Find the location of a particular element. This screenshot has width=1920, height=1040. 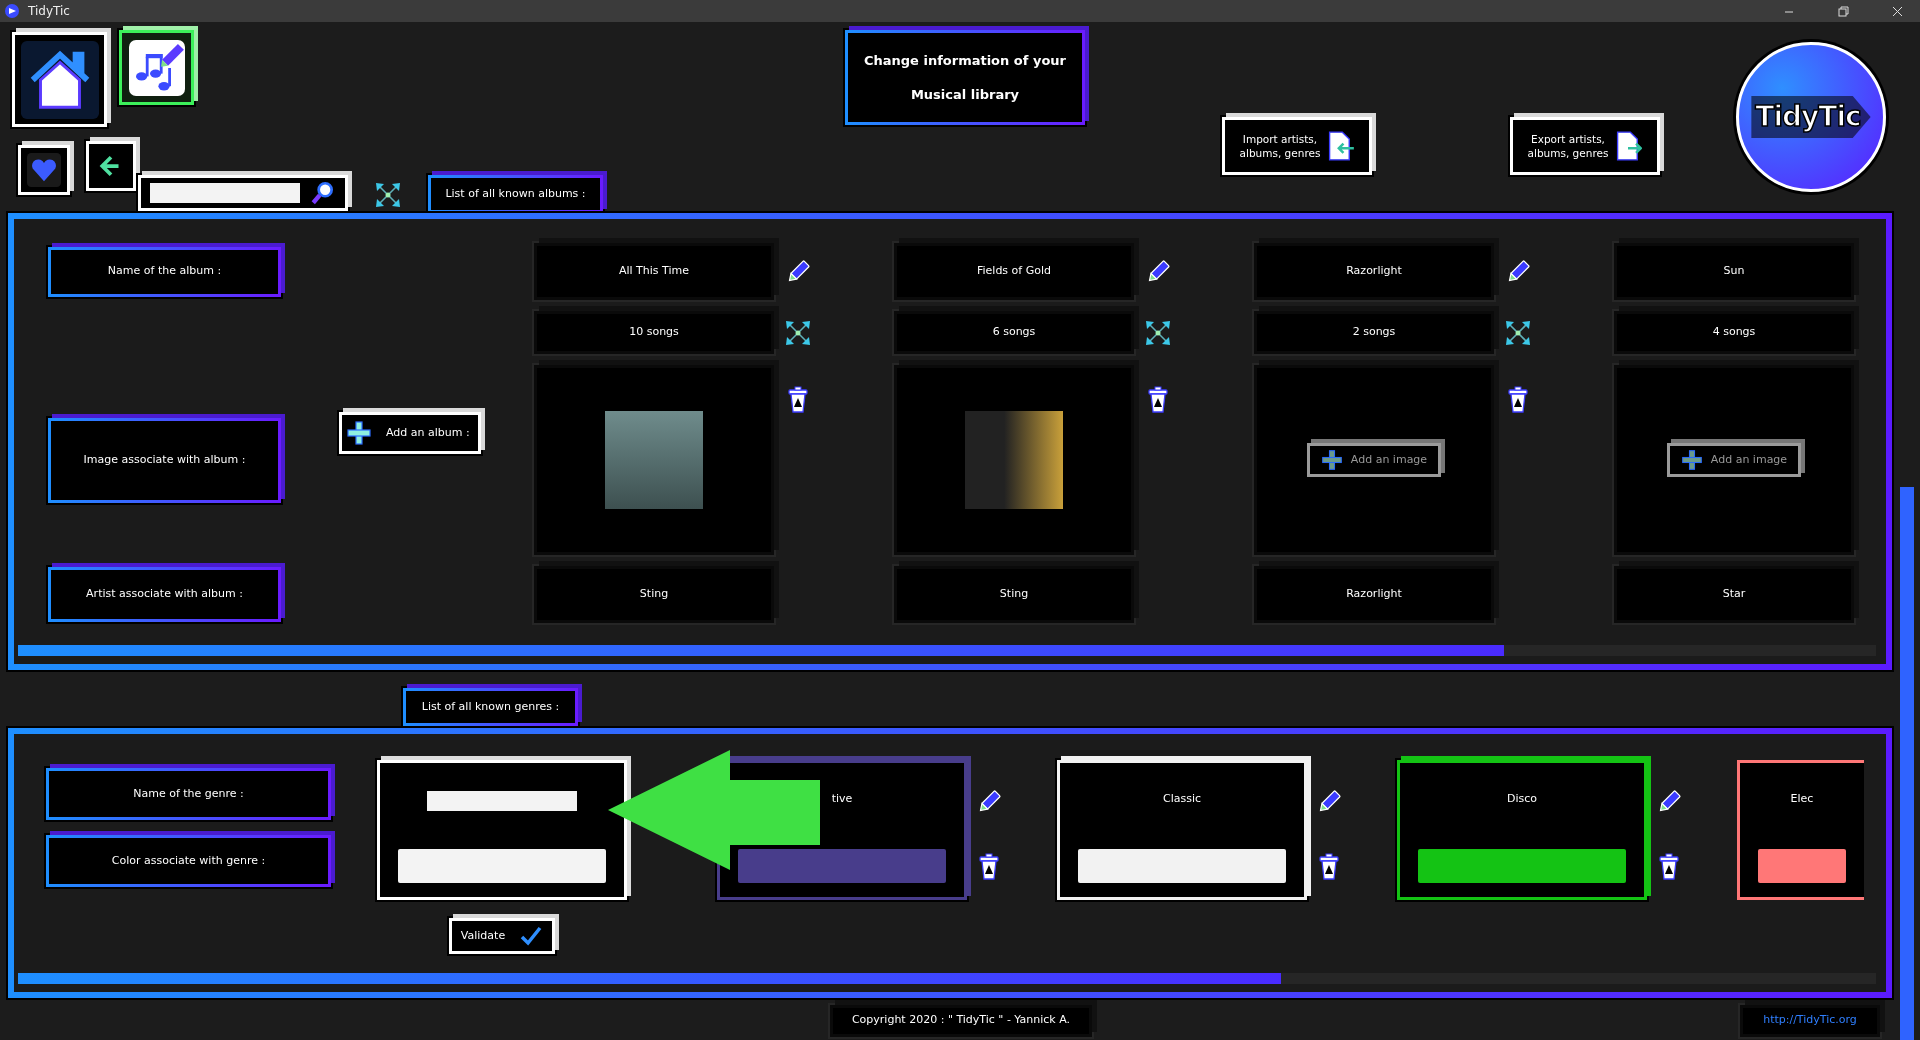

checkmark-icon is located at coordinates (531, 936).